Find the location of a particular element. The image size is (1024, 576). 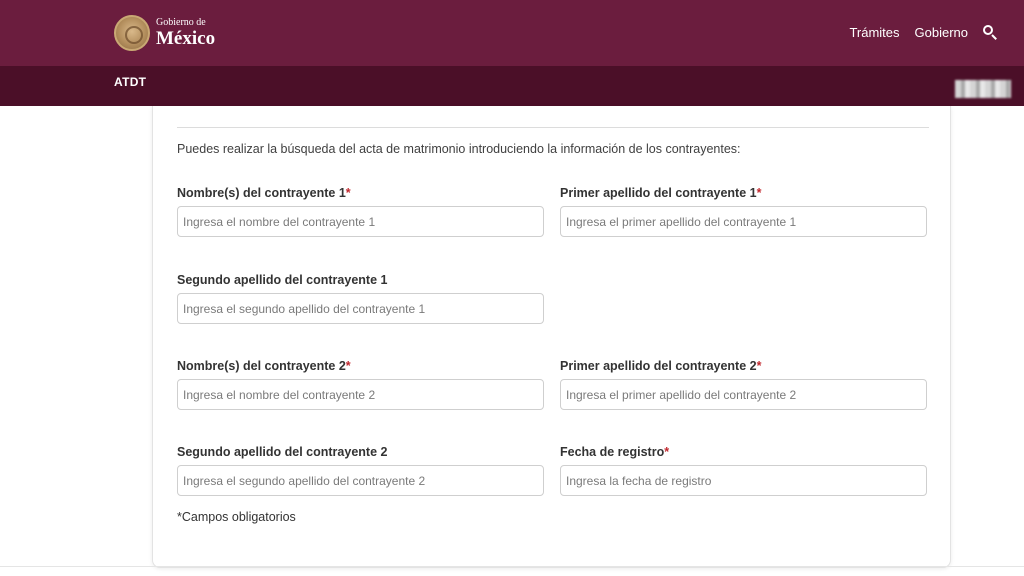

field-nombre-contrayente-2: Nombre(s) del contrayente 2* is located at coordinates (360, 384).